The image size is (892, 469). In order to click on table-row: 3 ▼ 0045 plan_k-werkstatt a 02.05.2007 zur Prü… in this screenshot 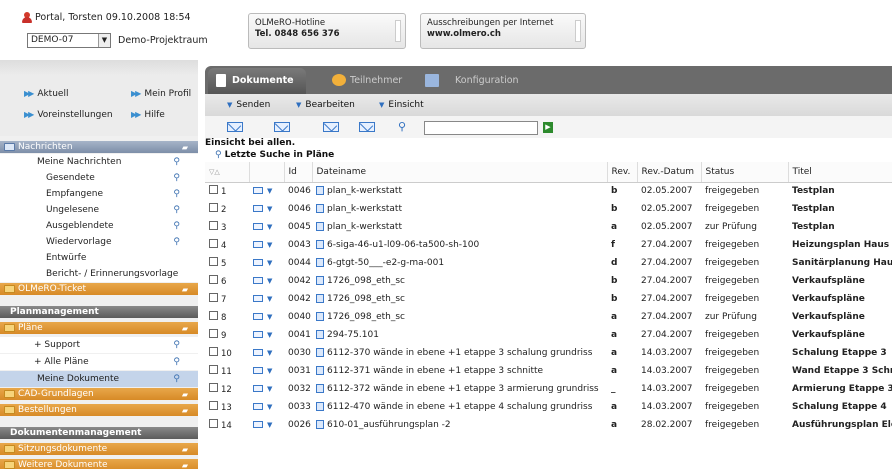, I will do `click(548, 227)`.